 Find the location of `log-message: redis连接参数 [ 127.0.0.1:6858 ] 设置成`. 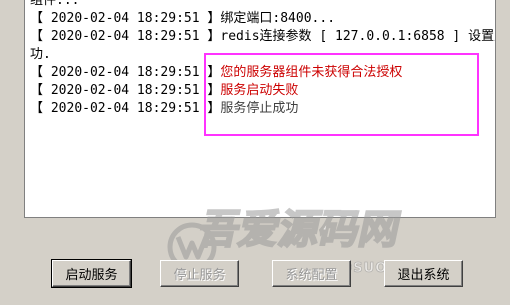

log-message: redis连接参数 [ 127.0.0.1:6858 ] 设置成 is located at coordinates (358, 36).